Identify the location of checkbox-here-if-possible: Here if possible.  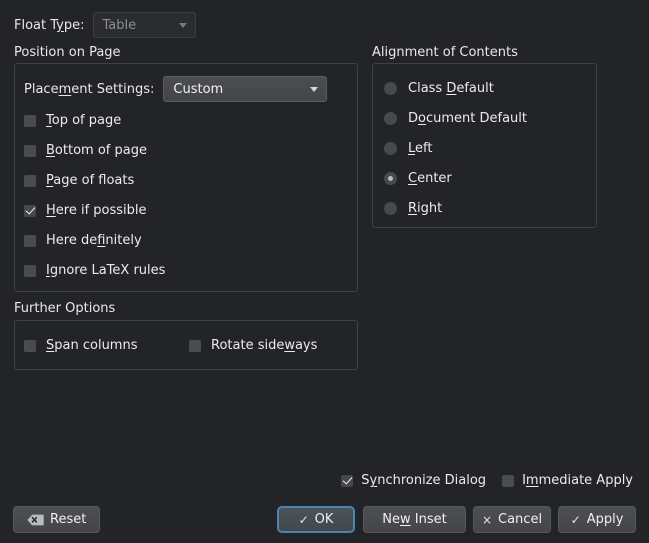
(85, 210).